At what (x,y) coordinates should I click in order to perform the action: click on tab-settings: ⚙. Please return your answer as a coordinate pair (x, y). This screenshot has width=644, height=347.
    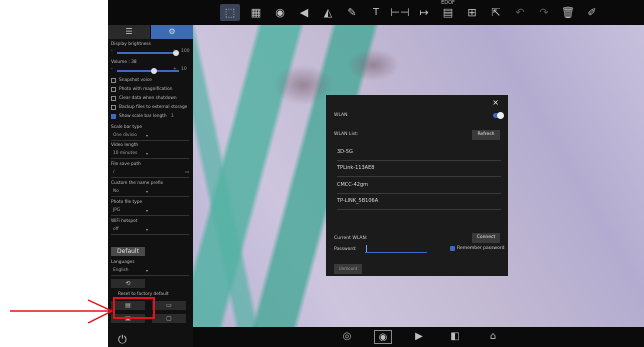
    Looking at the image, I should click on (172, 32).